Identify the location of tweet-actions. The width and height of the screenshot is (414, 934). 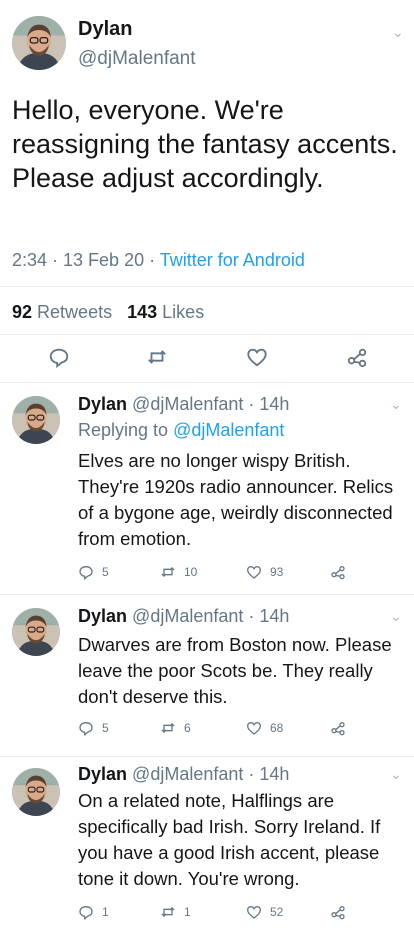
(207, 358).